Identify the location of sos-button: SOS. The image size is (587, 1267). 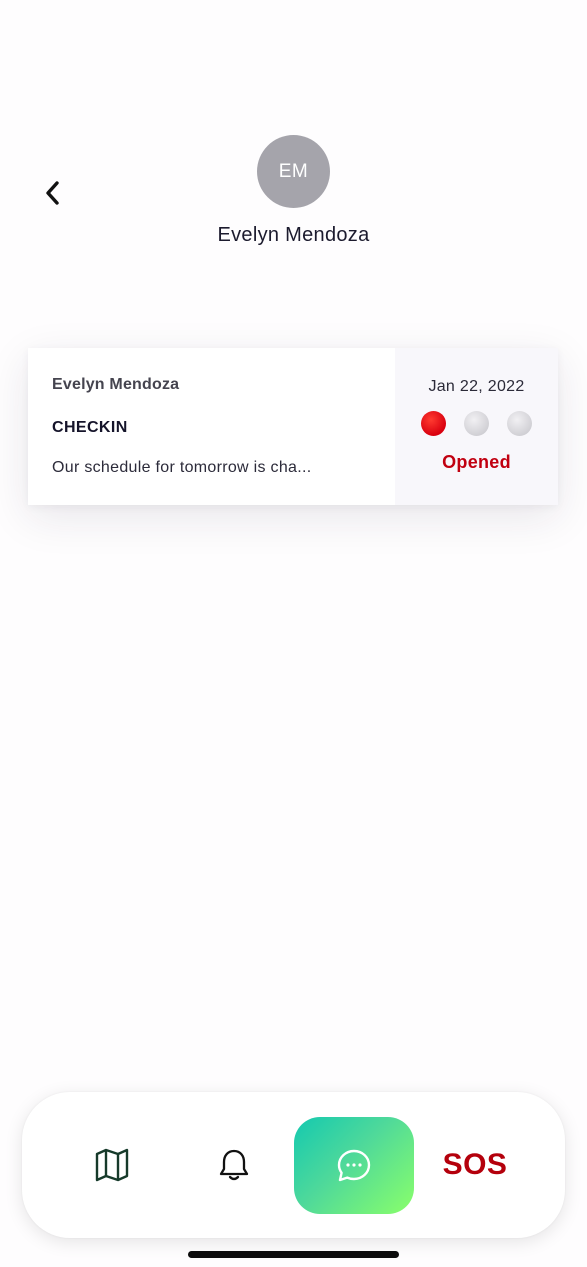
(475, 1165).